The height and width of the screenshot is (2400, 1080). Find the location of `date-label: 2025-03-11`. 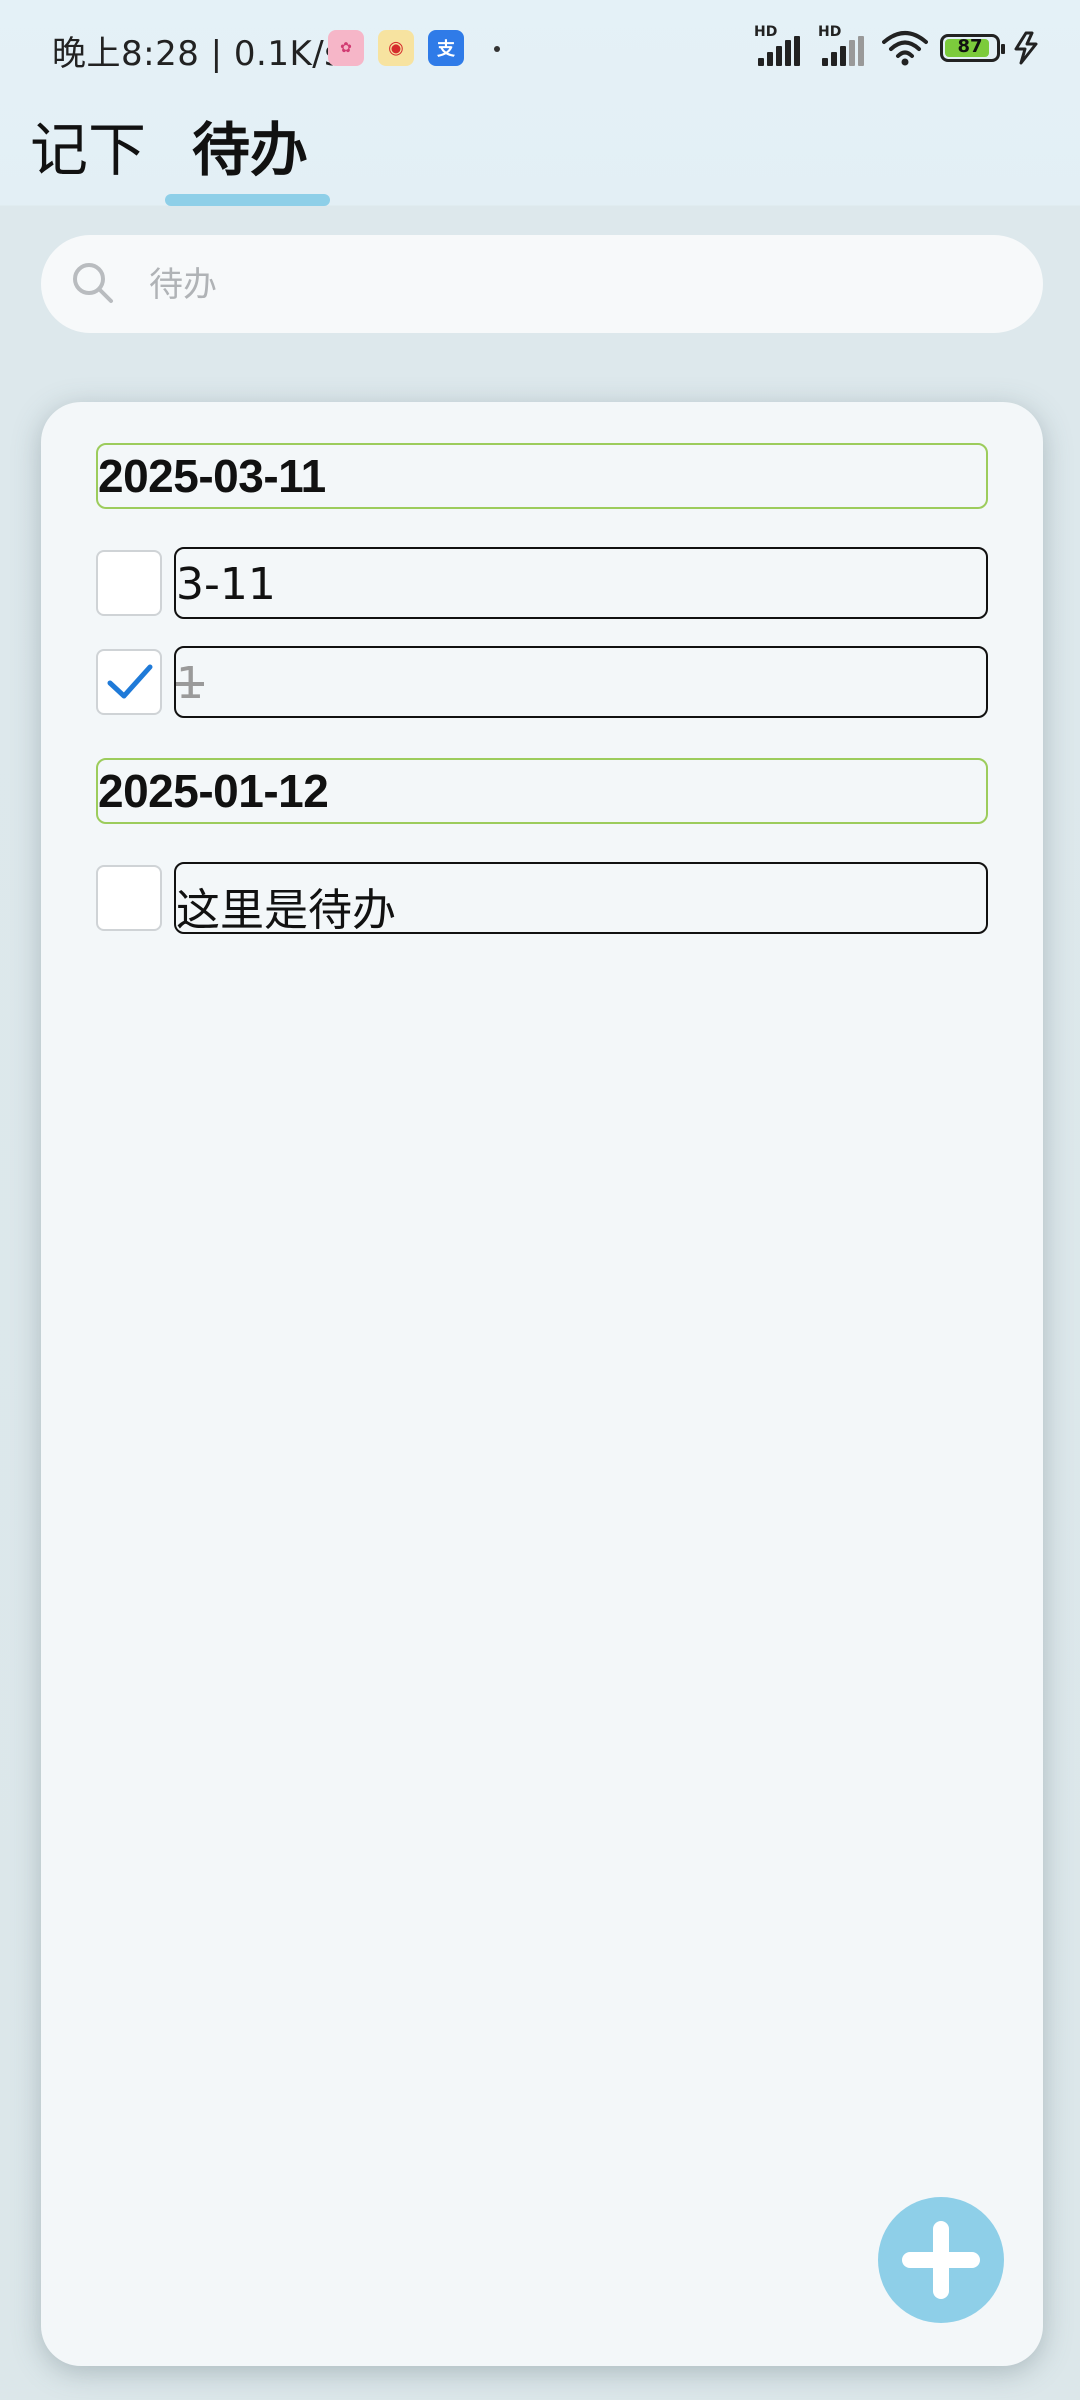

date-label: 2025-03-11 is located at coordinates (212, 476).